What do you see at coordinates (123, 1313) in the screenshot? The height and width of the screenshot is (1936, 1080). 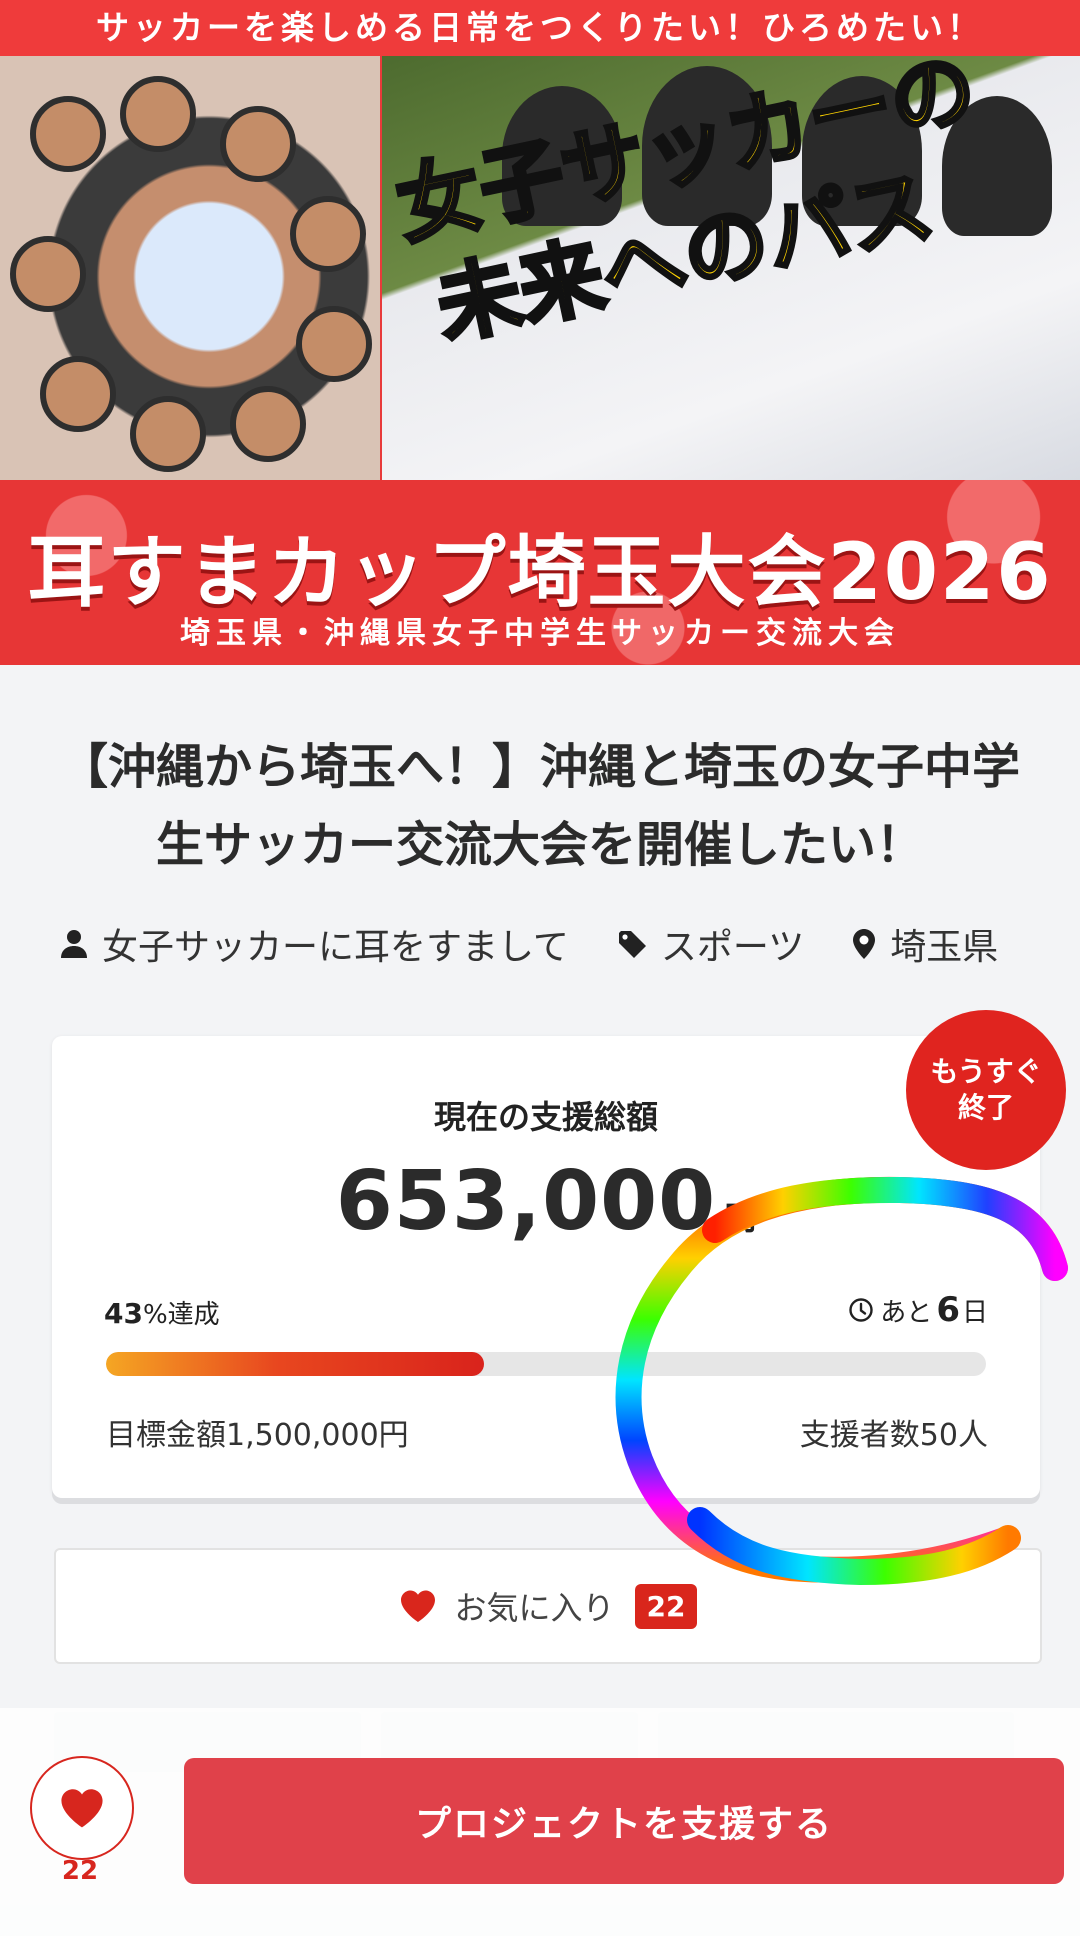 I see `achievement-percent: 43` at bounding box center [123, 1313].